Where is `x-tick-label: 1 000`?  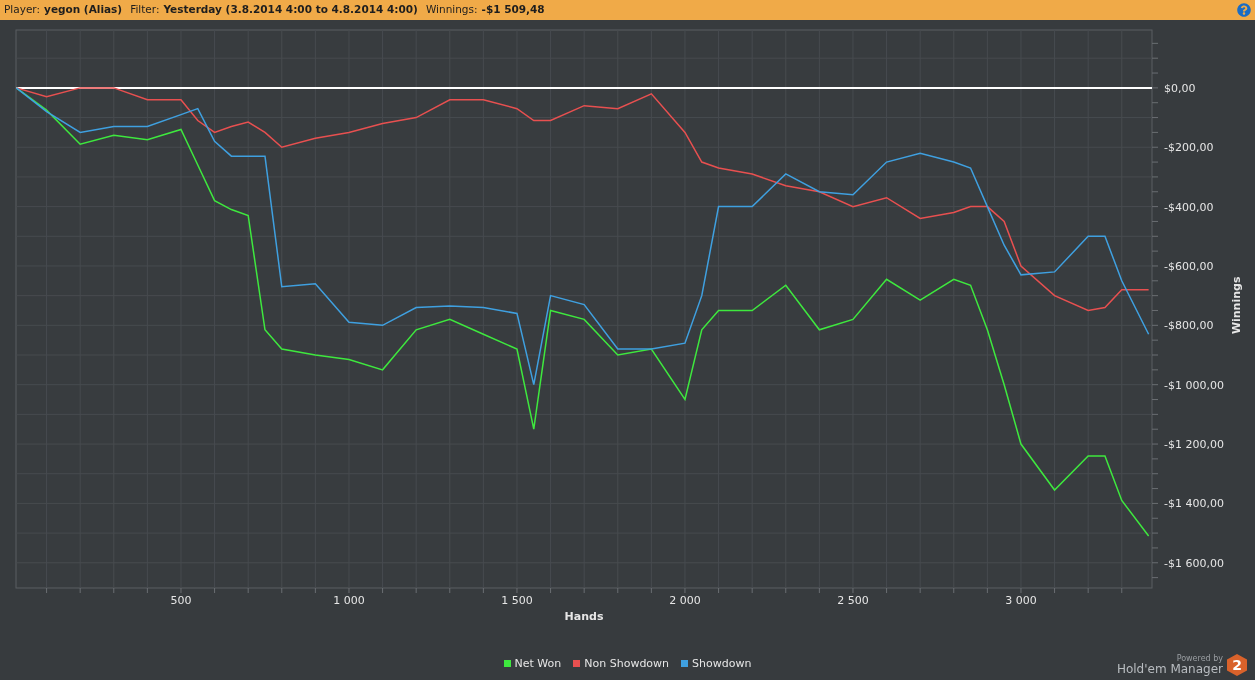
x-tick-label: 1 000 is located at coordinates (349, 600).